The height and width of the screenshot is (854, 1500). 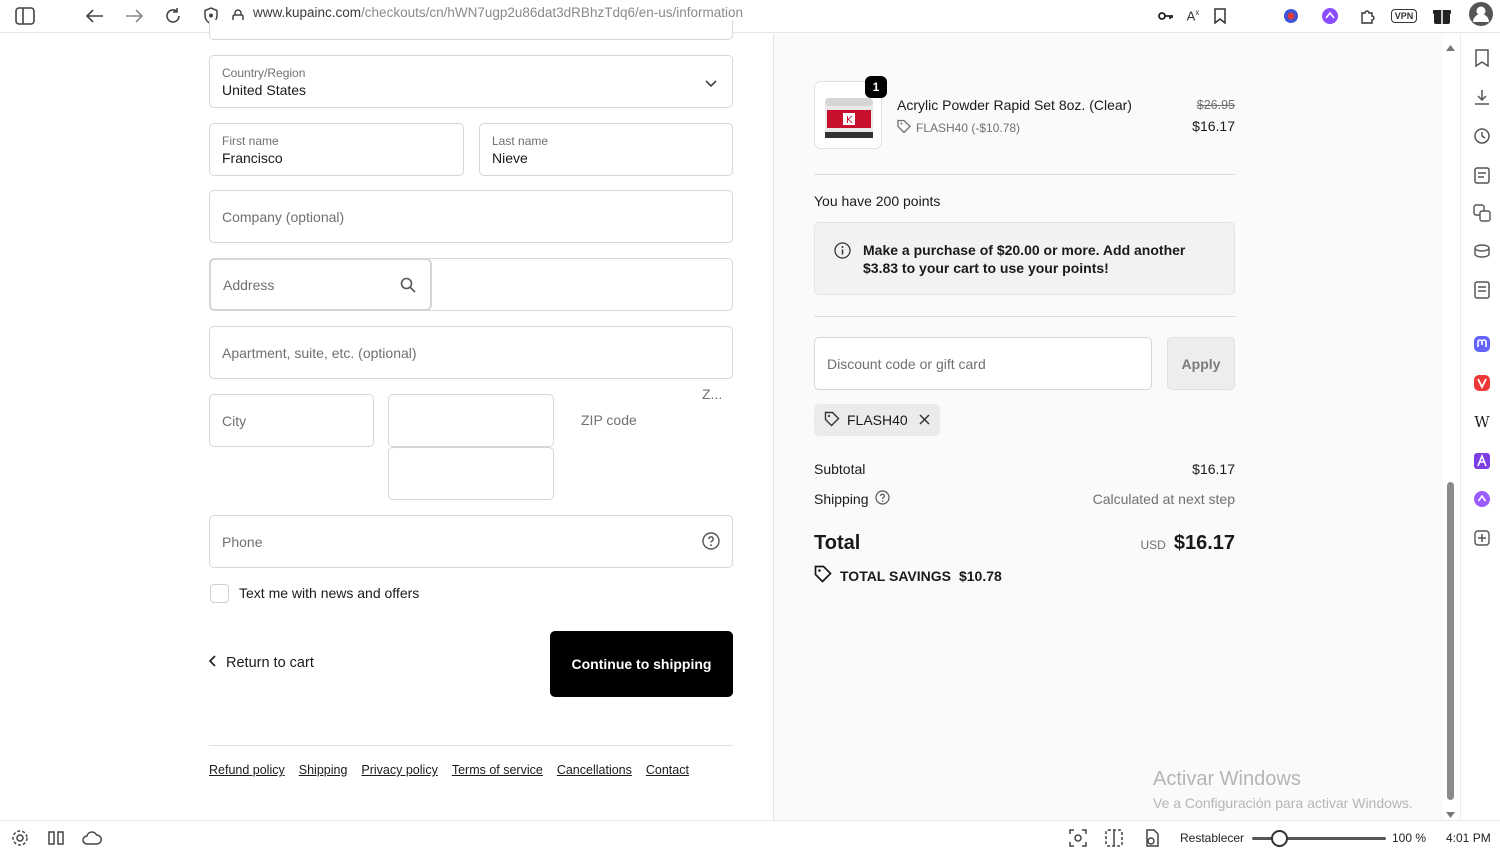 What do you see at coordinates (906, 363) in the screenshot?
I see `discount-code-placeholder: Discount code or gift card` at bounding box center [906, 363].